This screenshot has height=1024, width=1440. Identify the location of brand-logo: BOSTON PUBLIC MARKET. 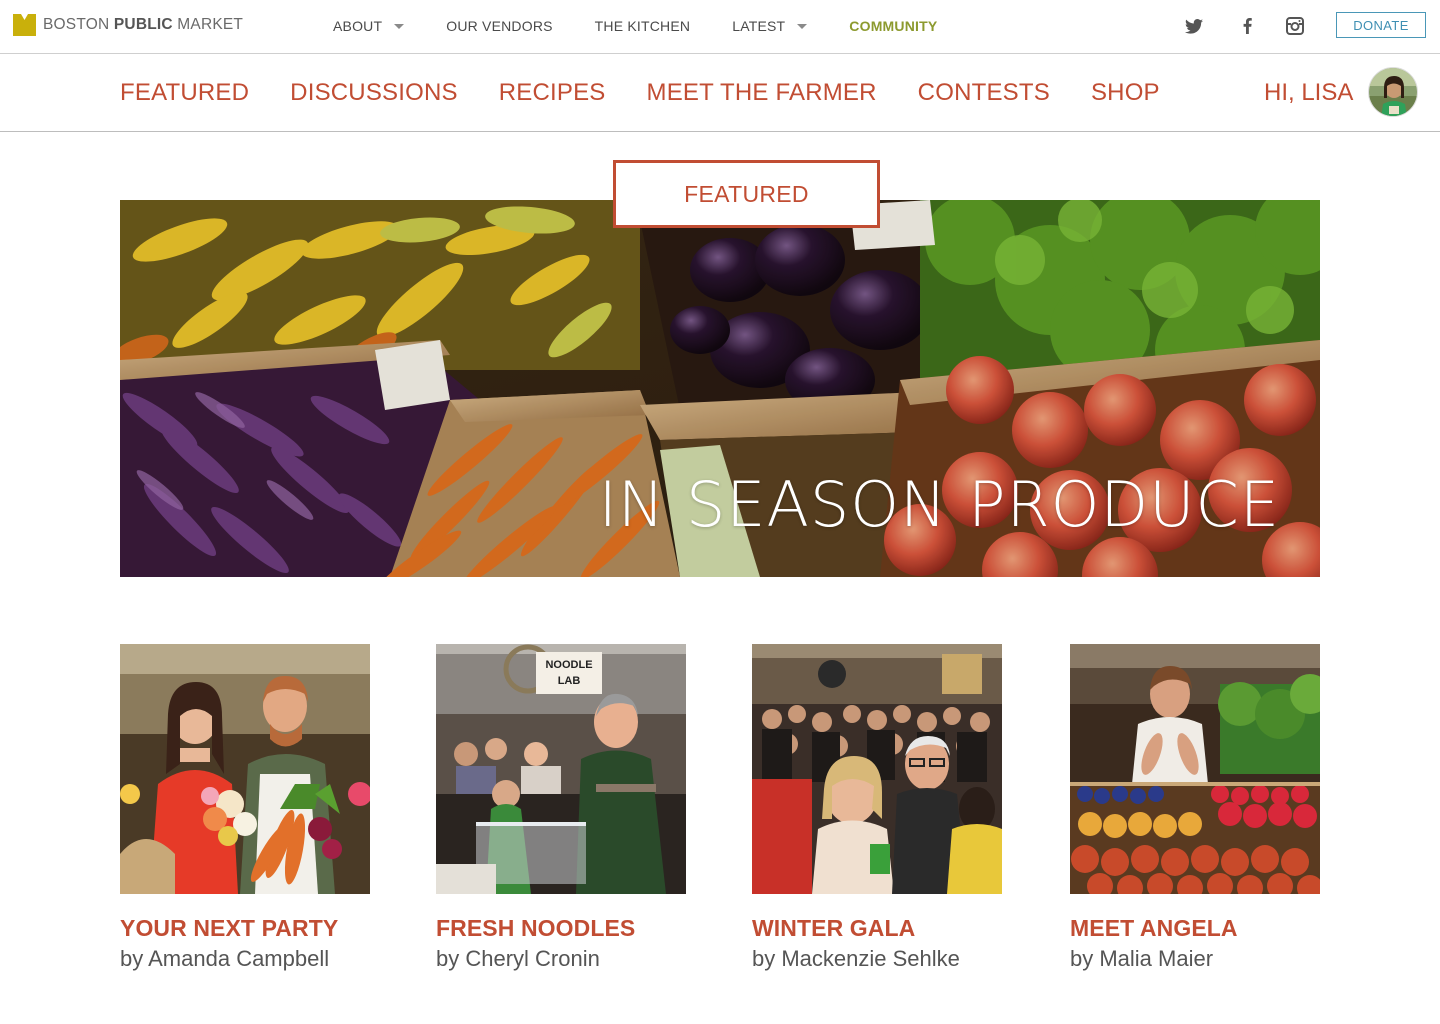
(128, 25).